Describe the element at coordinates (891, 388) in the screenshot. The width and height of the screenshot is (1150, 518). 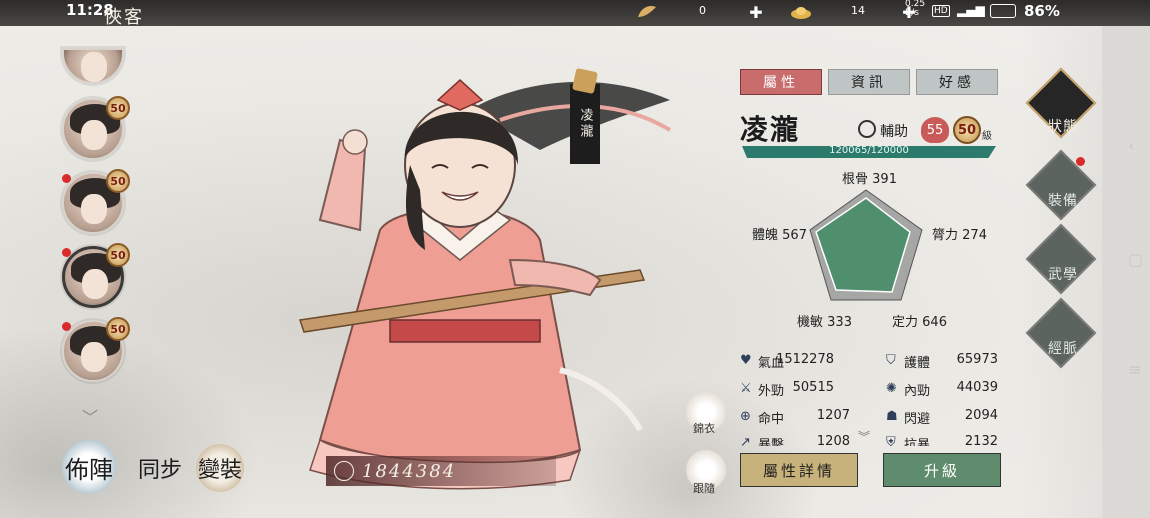
I see `swirl-icon: ✺` at that location.